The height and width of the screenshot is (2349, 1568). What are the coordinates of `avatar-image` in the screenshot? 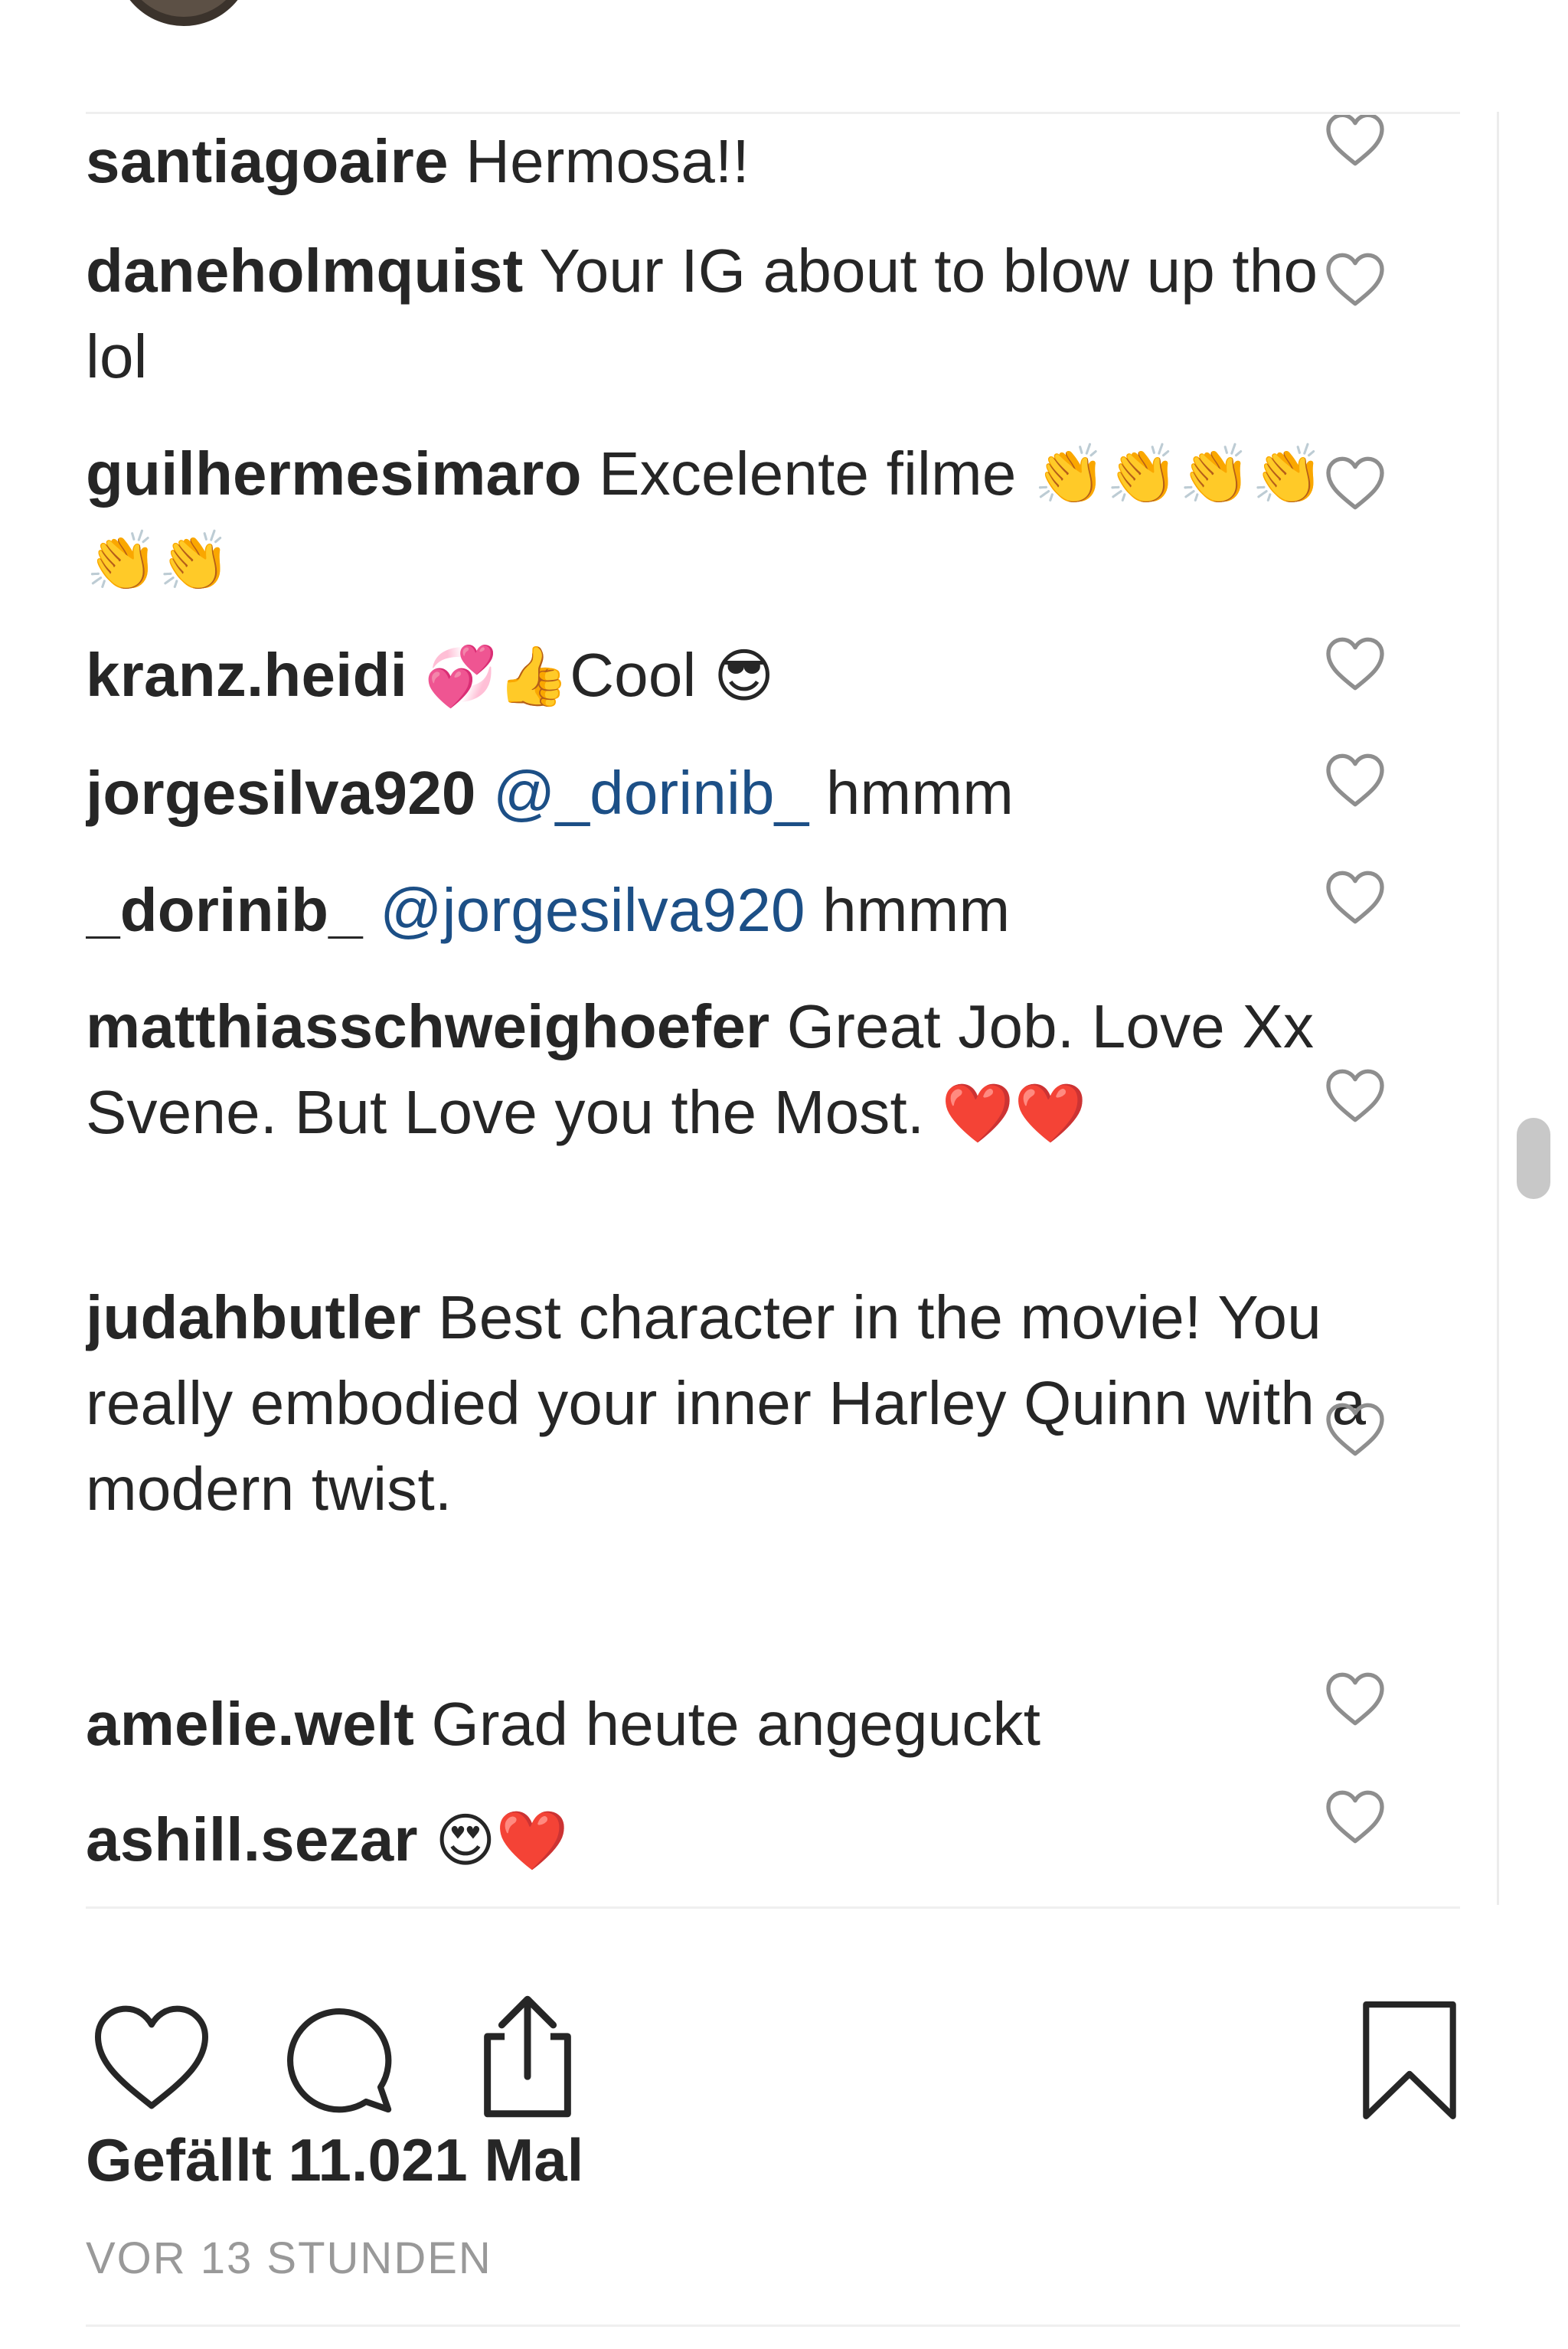 It's located at (183, 8).